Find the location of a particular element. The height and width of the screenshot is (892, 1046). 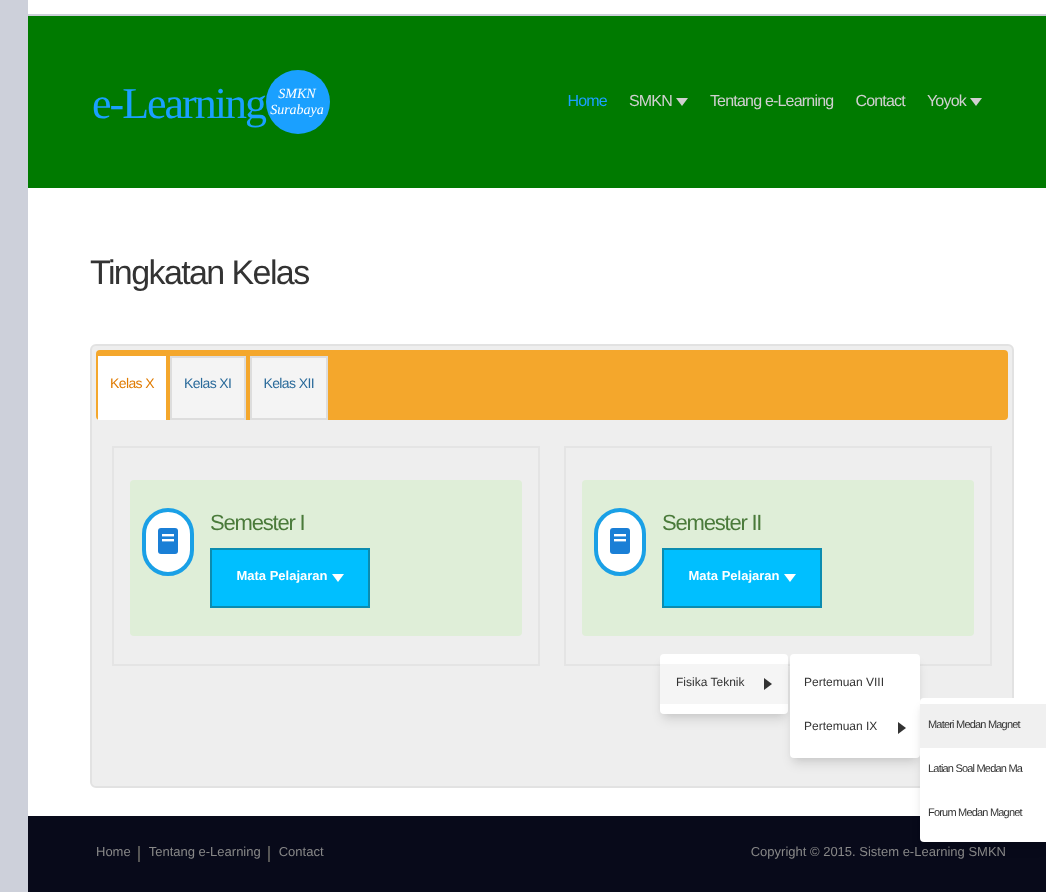

nav-link: Tentang e-Learning is located at coordinates (771, 102).